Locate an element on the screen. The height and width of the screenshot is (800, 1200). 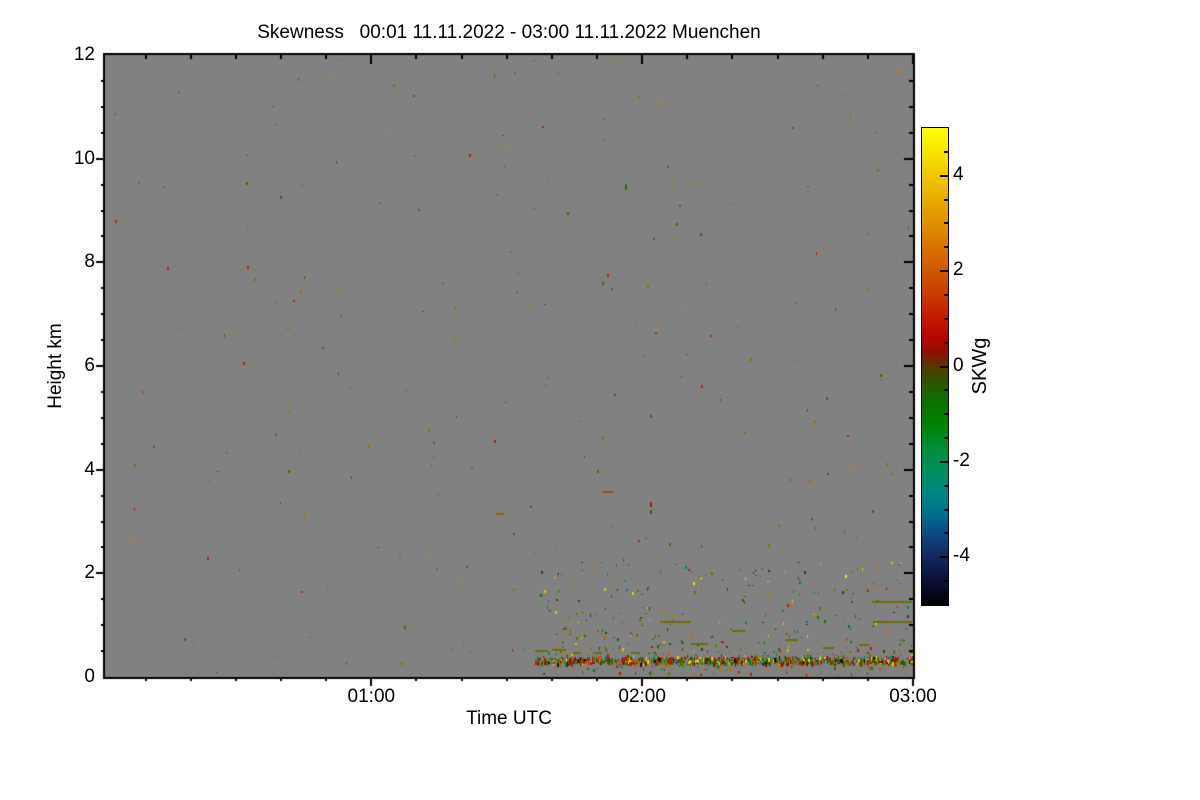
y-tick-label: 8 is located at coordinates (89, 262).